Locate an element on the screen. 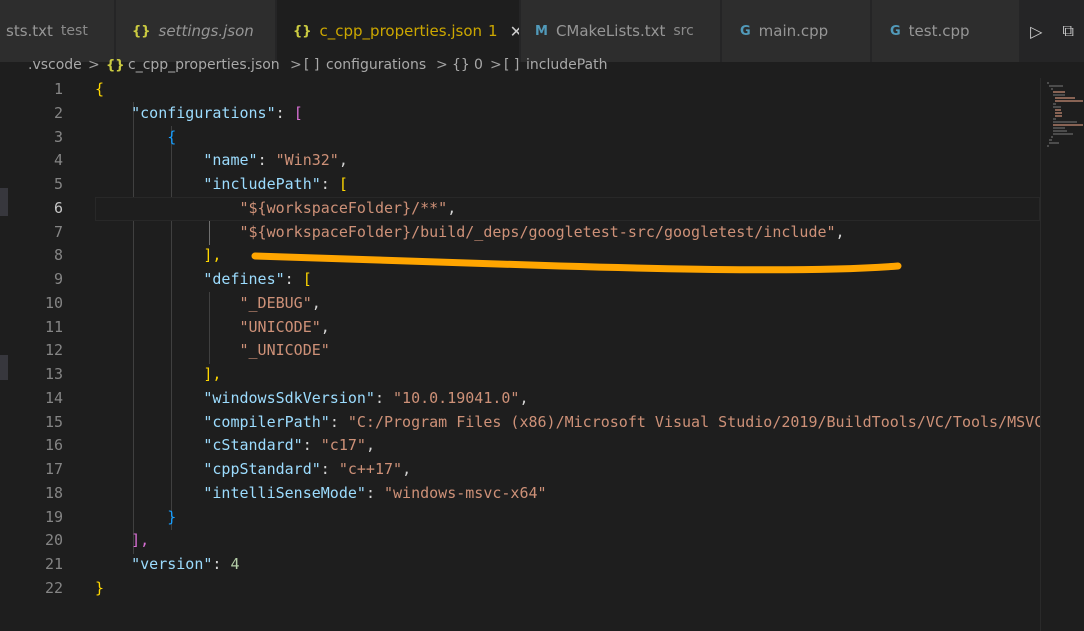 The height and width of the screenshot is (631, 1084). run-icon: ▷ is located at coordinates (1036, 31).